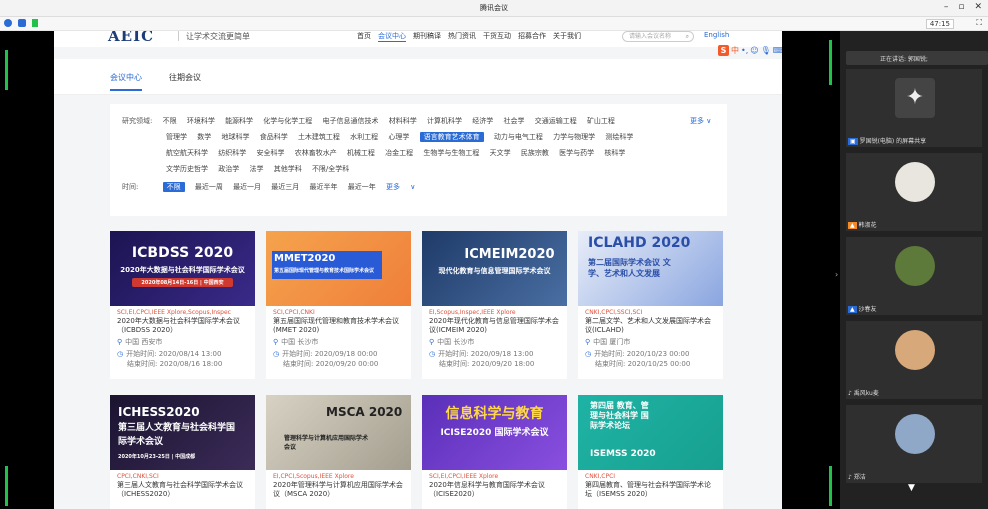  I want to click on card-banner: ICMEIM2020 现代化教育与信息管理国际学术会议, so click(494, 268).